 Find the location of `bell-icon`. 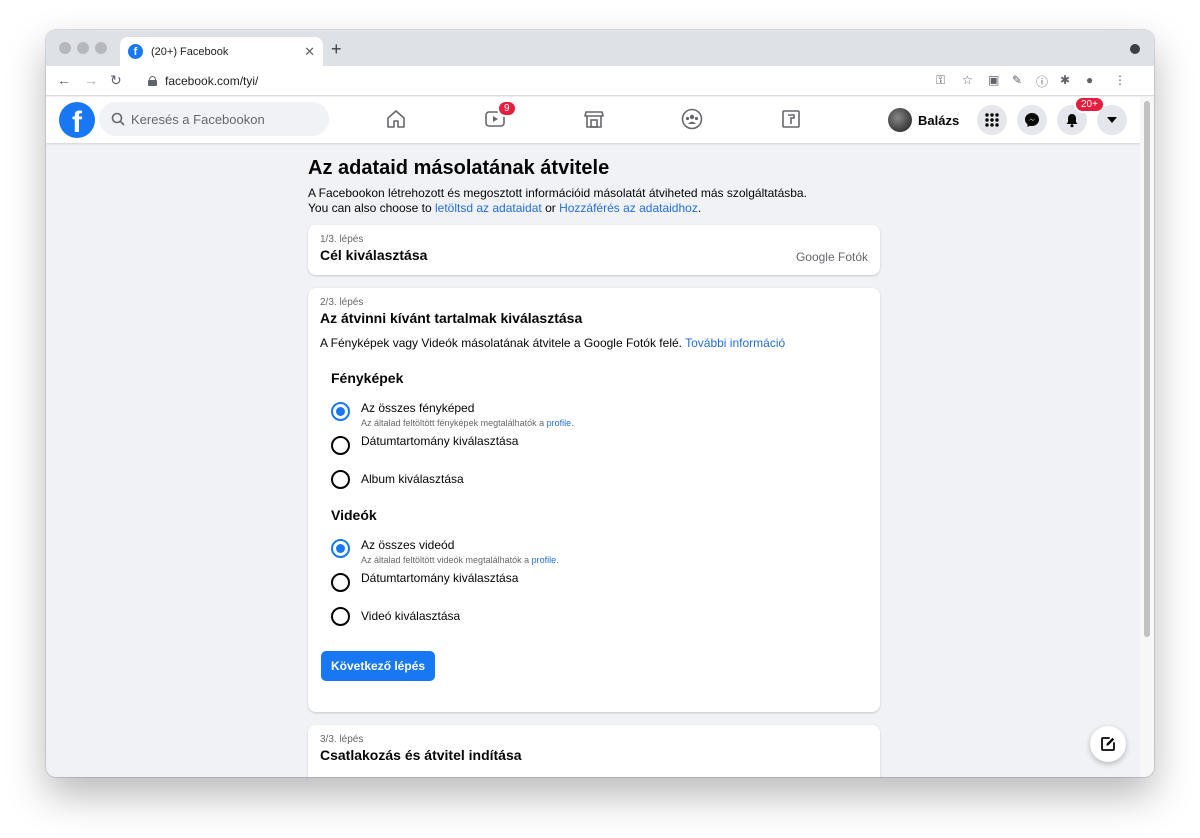

bell-icon is located at coordinates (1072, 121).